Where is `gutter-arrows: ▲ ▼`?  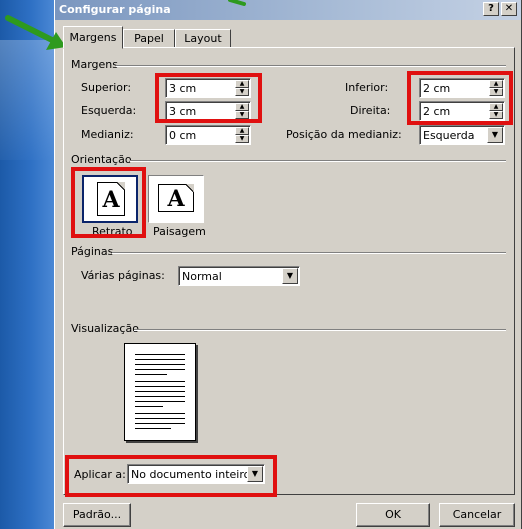 gutter-arrows: ▲ ▼ is located at coordinates (242, 135).